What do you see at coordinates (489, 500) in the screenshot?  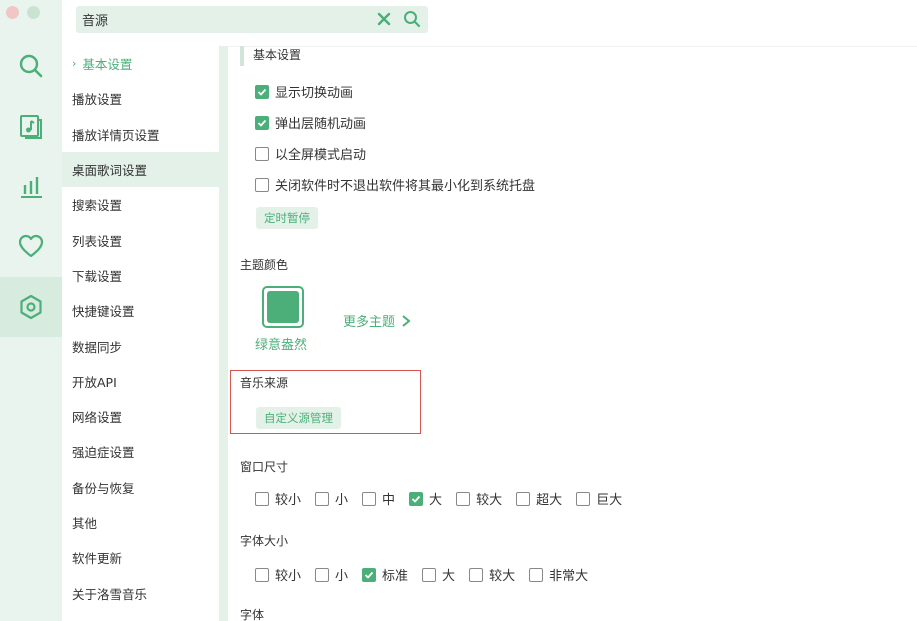 I see `option-label: 较大` at bounding box center [489, 500].